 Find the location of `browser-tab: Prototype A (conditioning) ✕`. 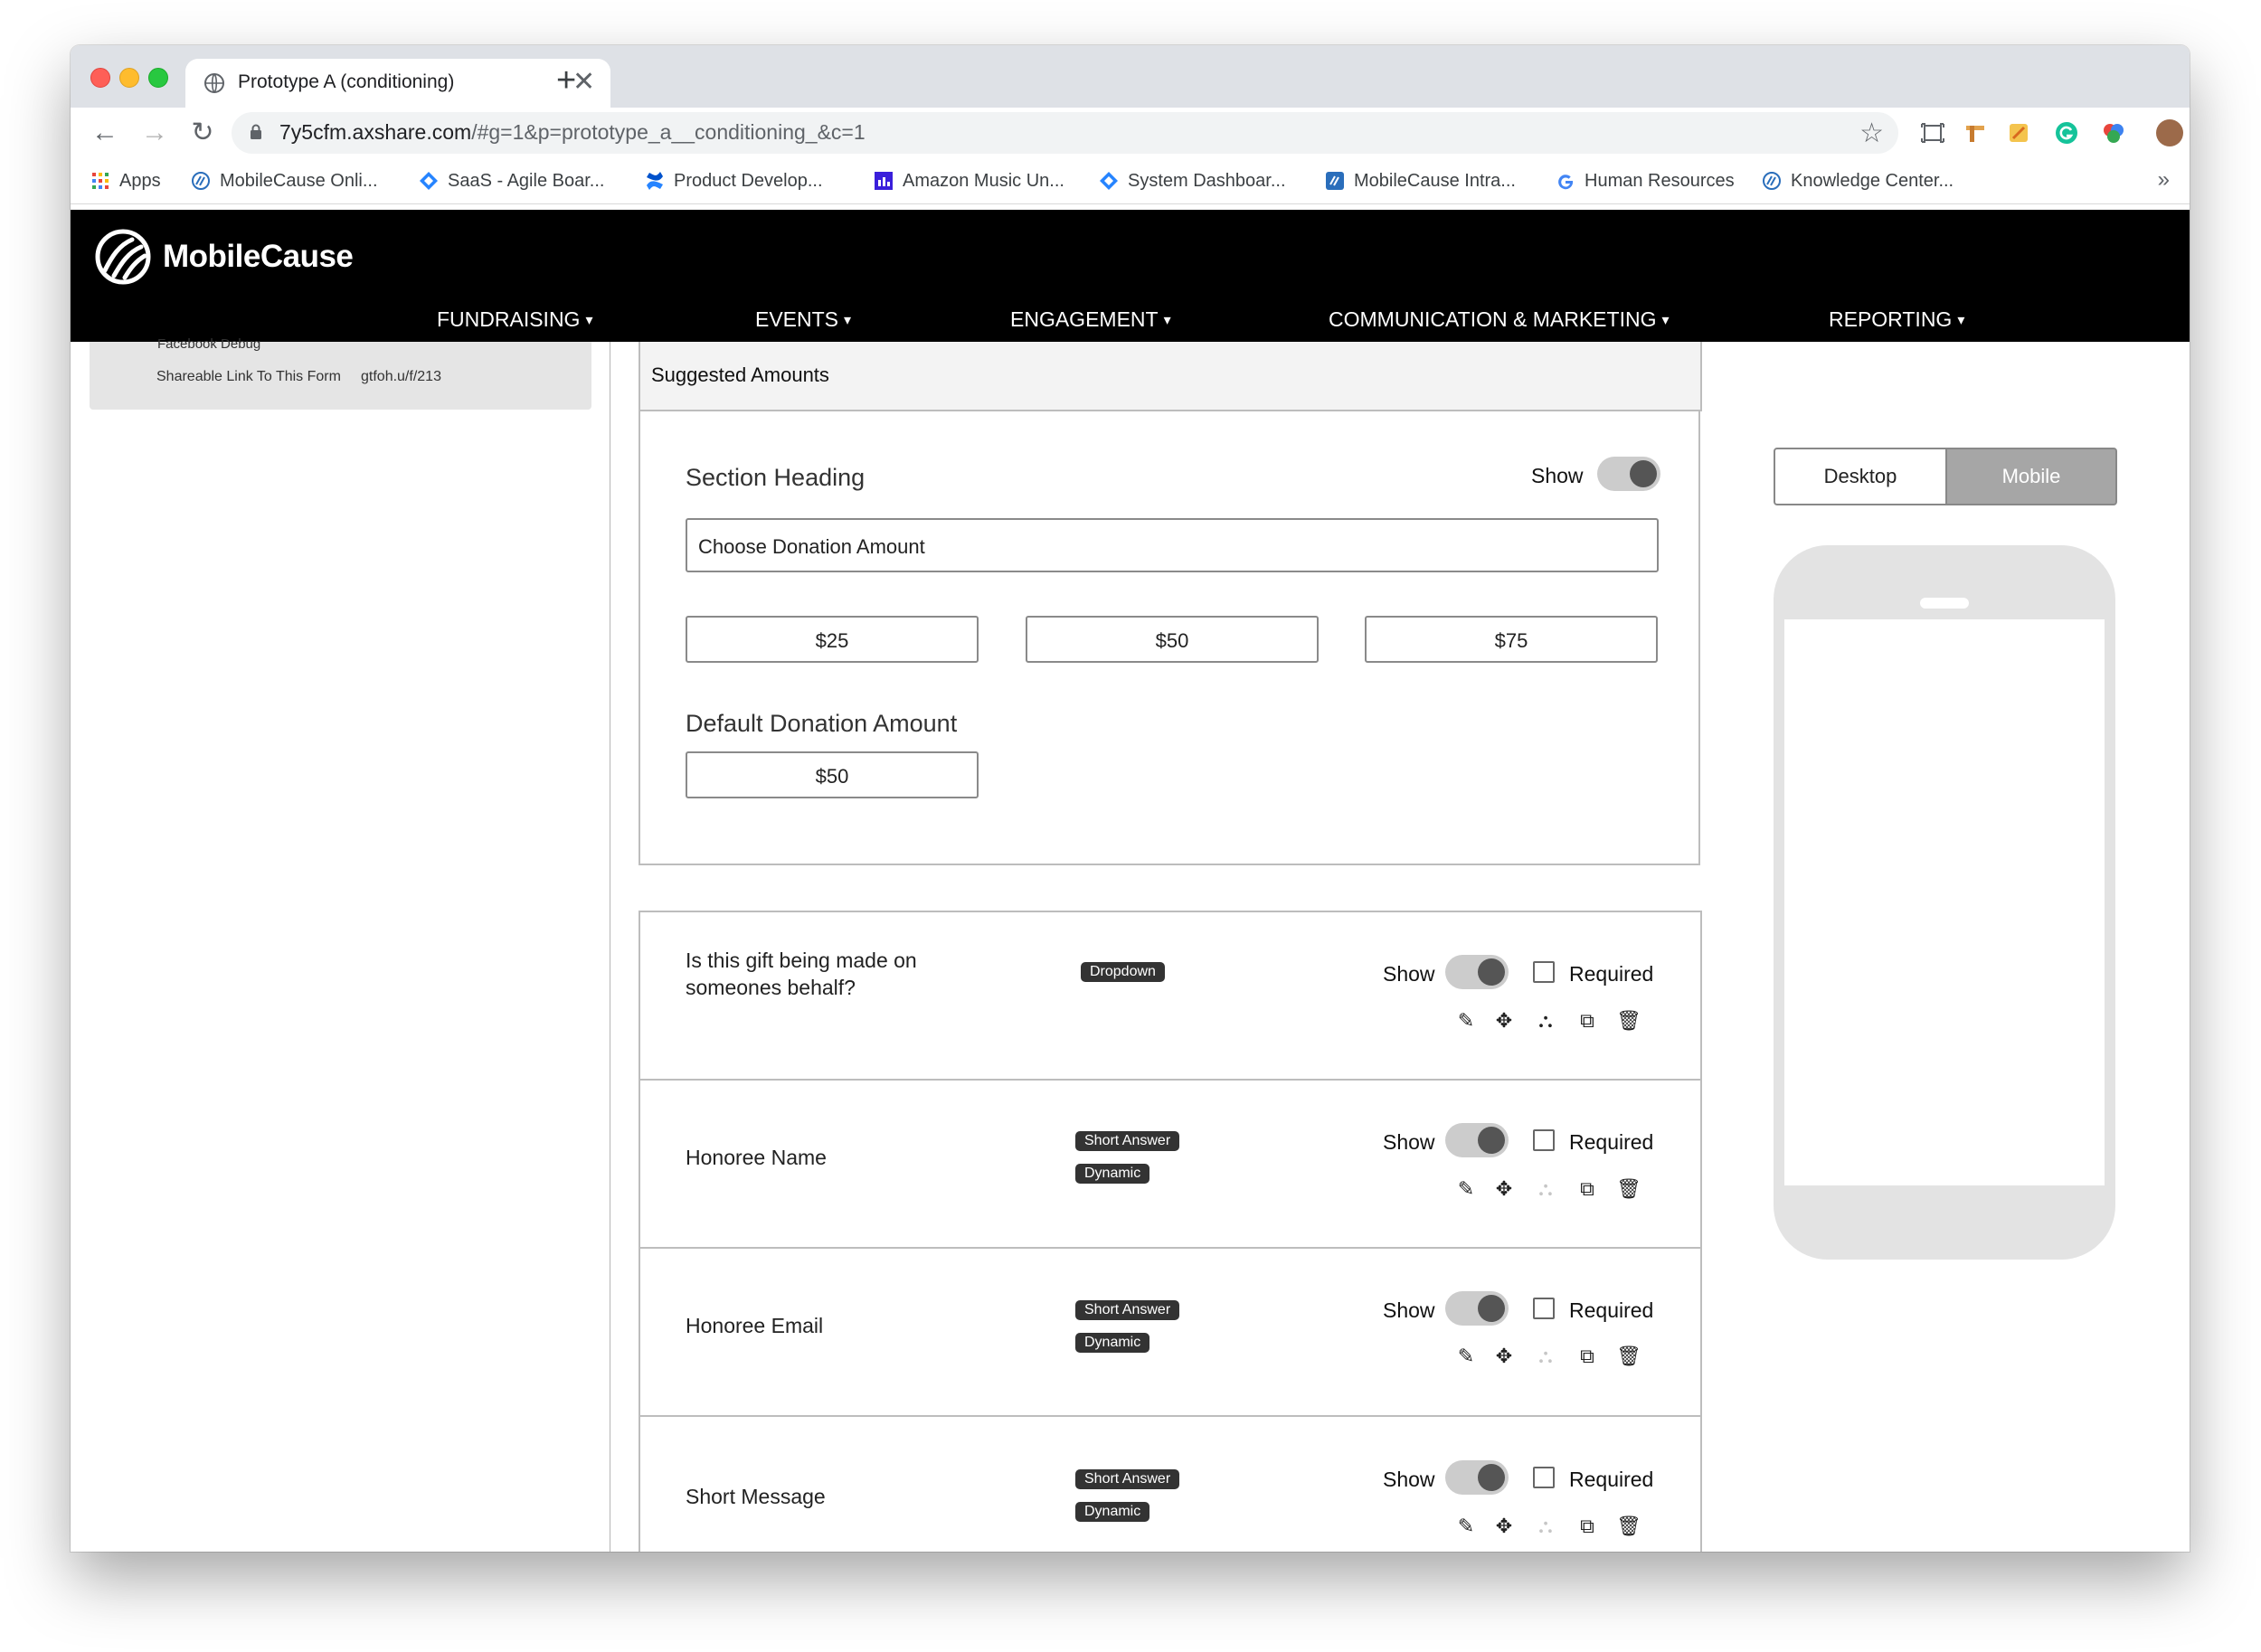

browser-tab: Prototype A (conditioning) ✕ is located at coordinates (397, 83).